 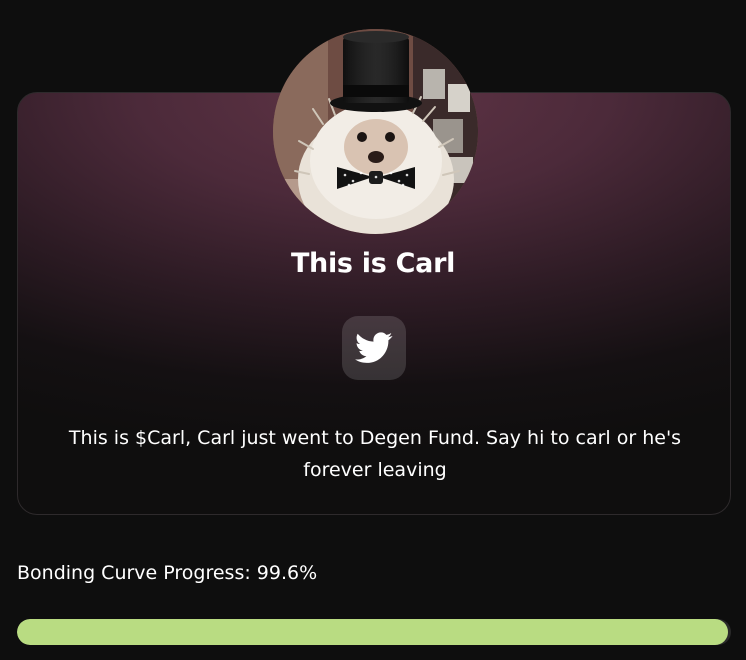 I want to click on bonding-curve-label: Bonding Curve Progress: 99.6%, so click(x=167, y=573).